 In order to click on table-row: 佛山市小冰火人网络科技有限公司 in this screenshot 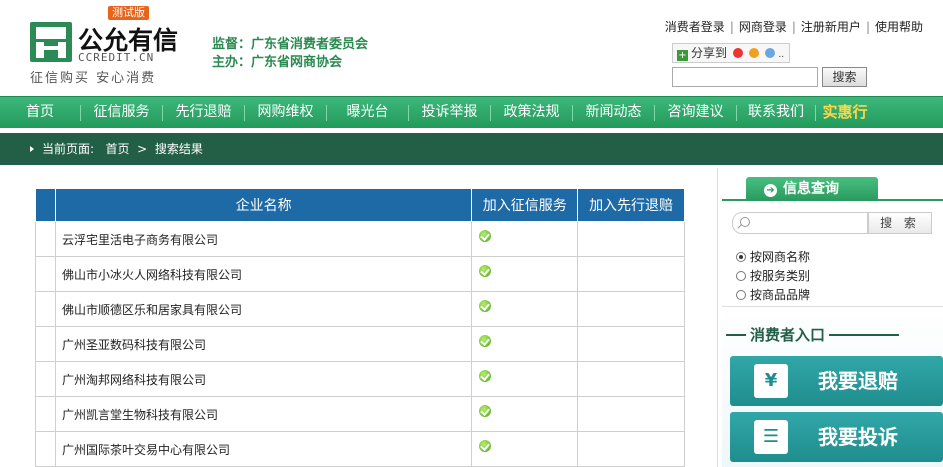, I will do `click(360, 274)`.